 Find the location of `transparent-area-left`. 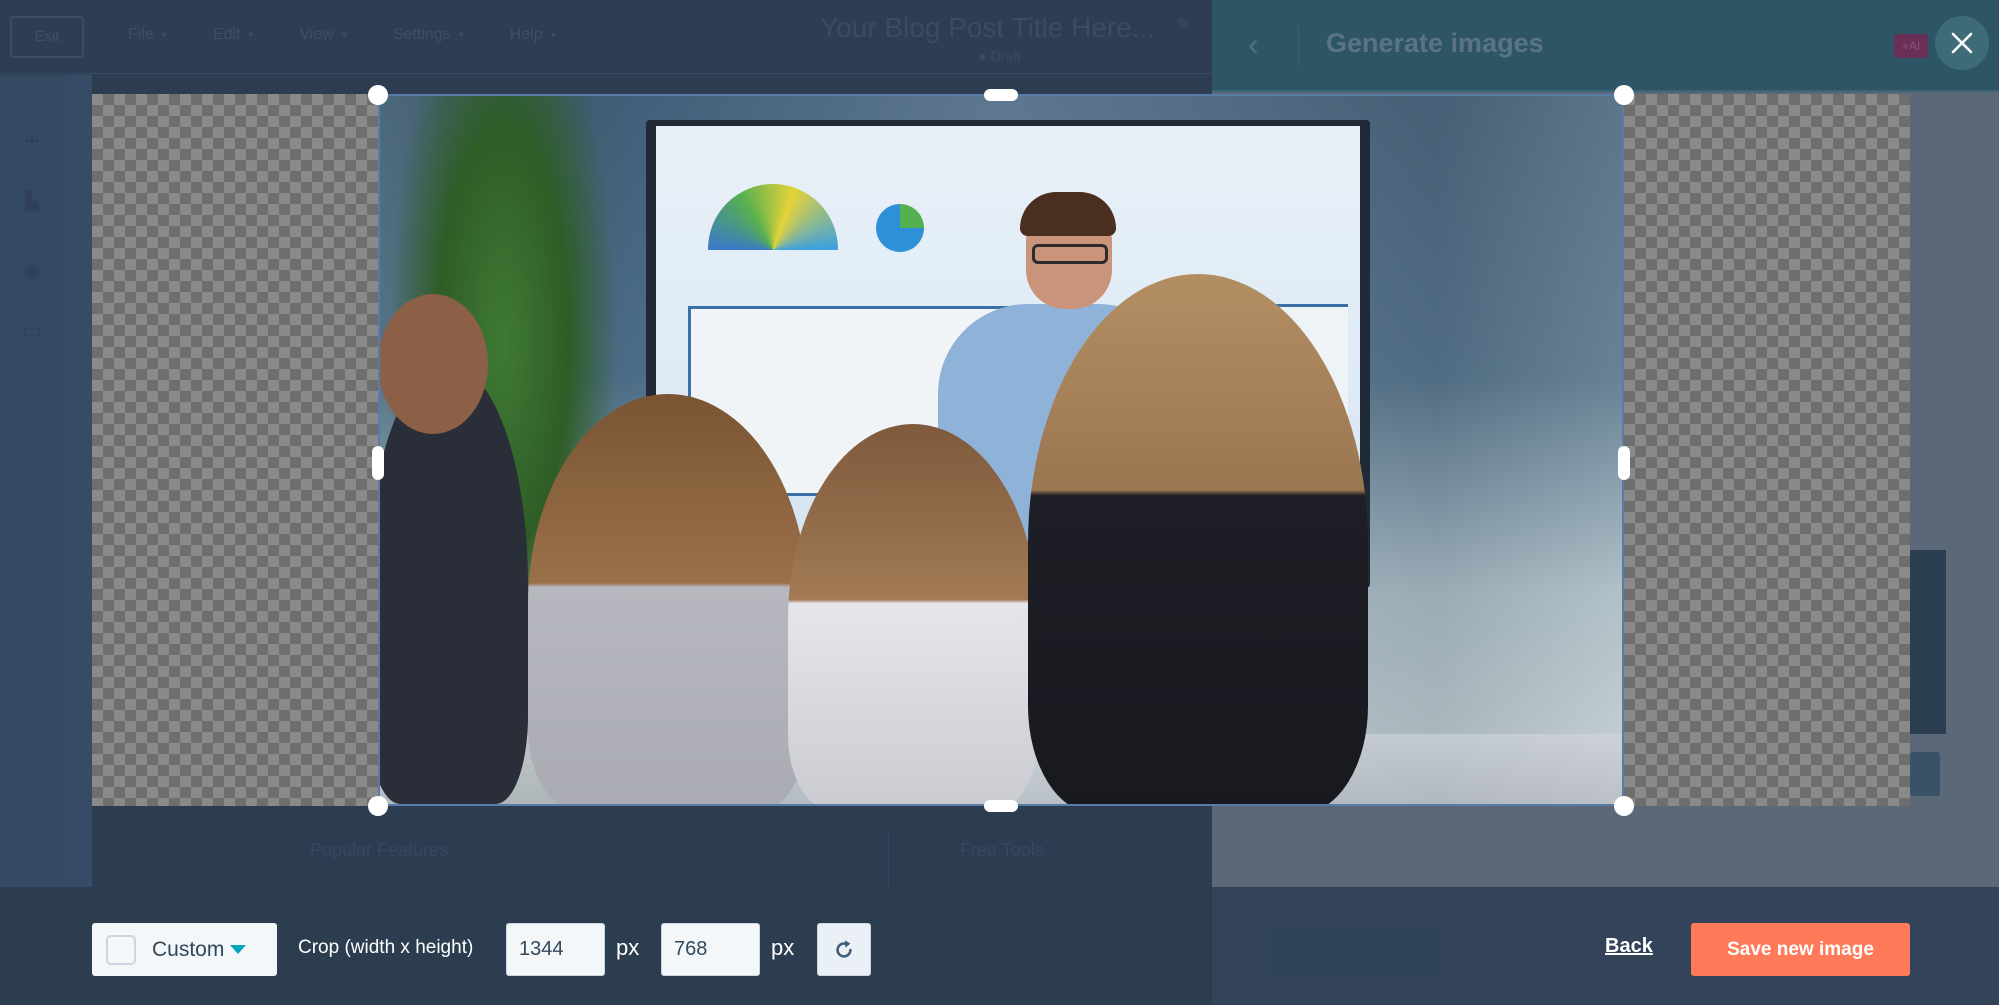

transparent-area-left is located at coordinates (235, 450).